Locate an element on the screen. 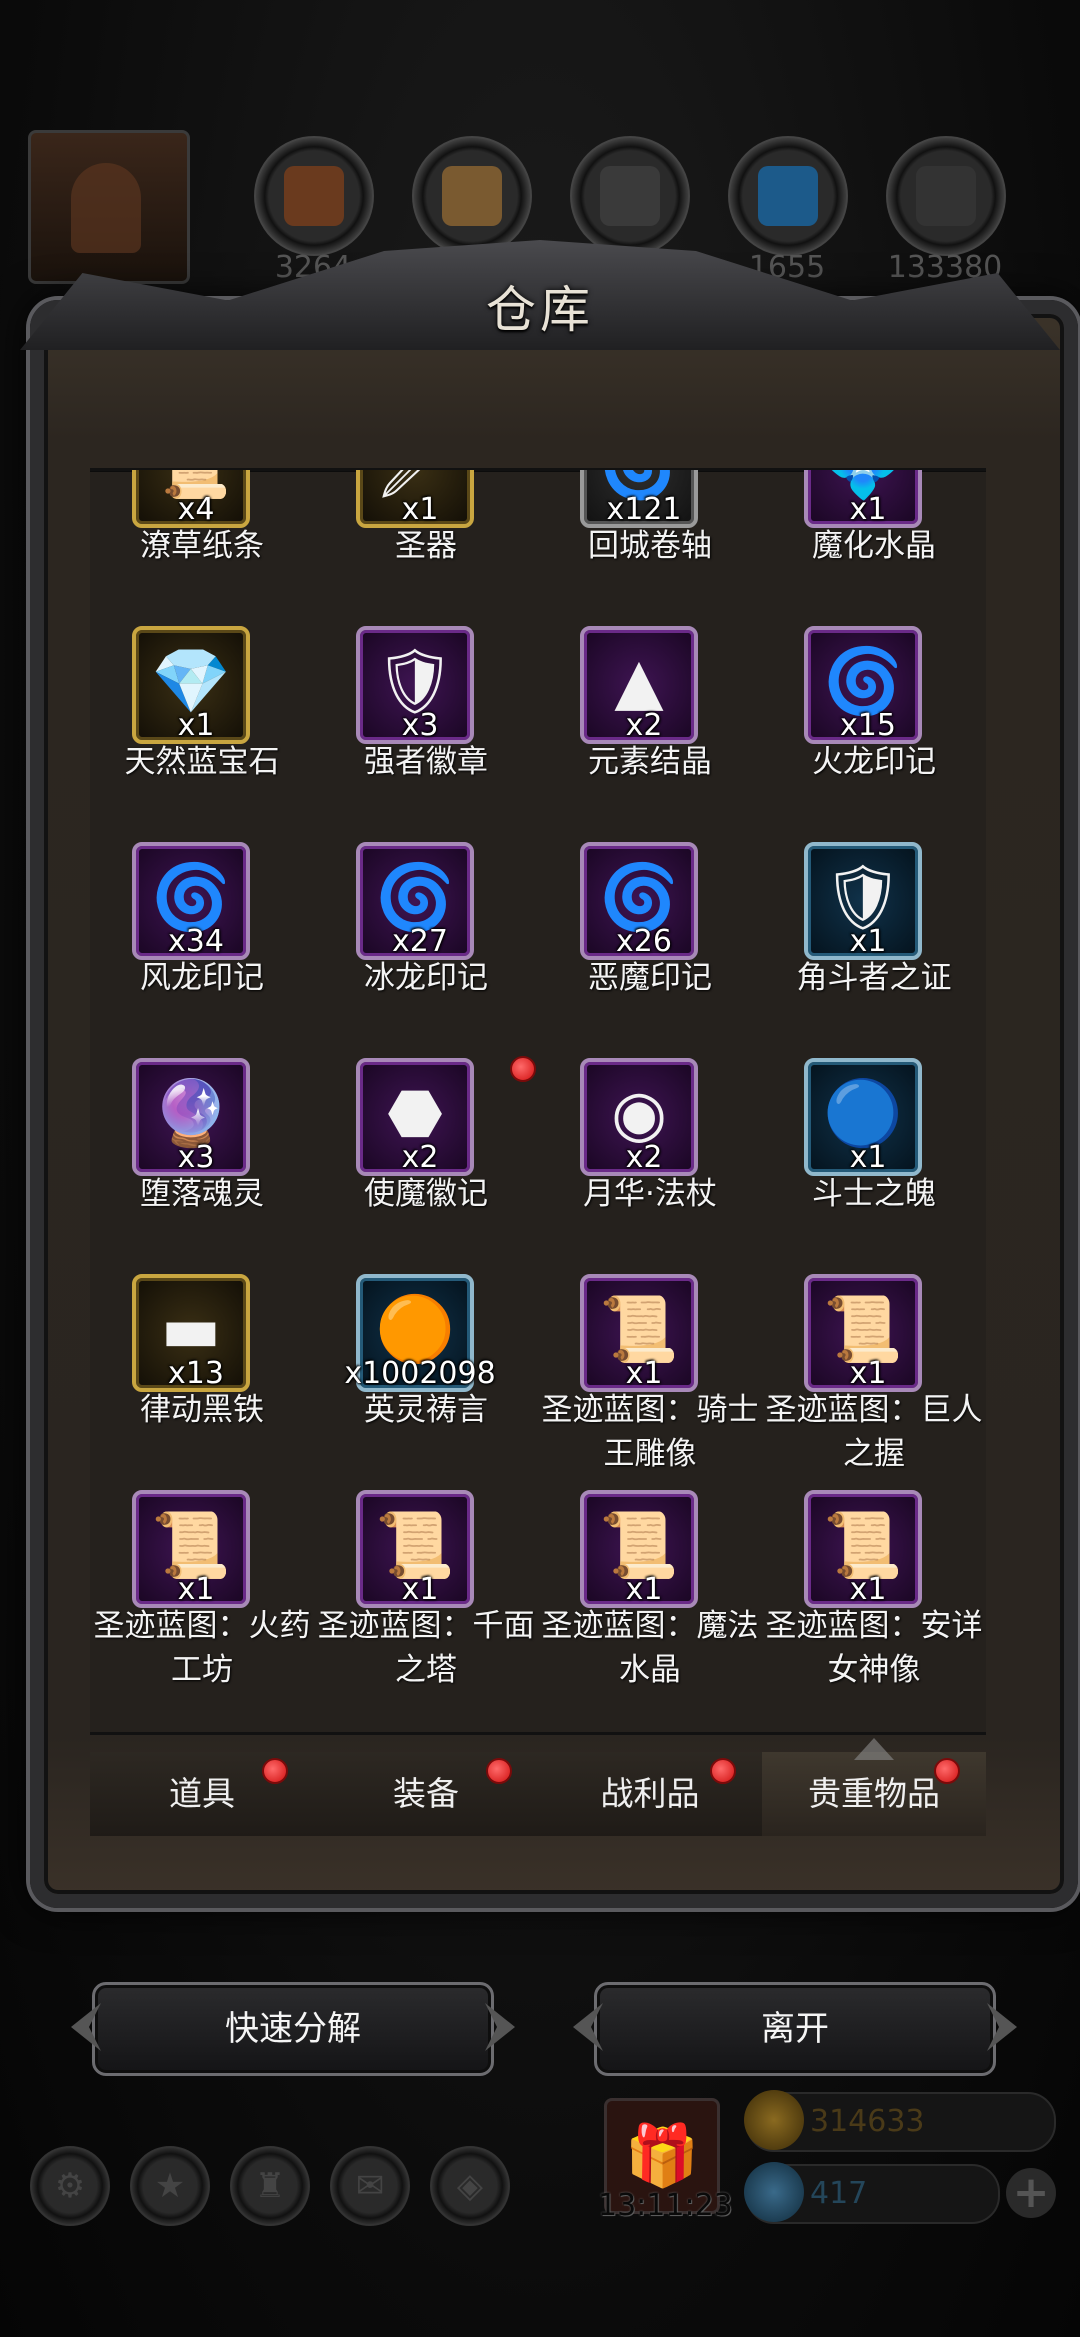  item-slot: 📜x4潦草纸条 is located at coordinates (202, 548).